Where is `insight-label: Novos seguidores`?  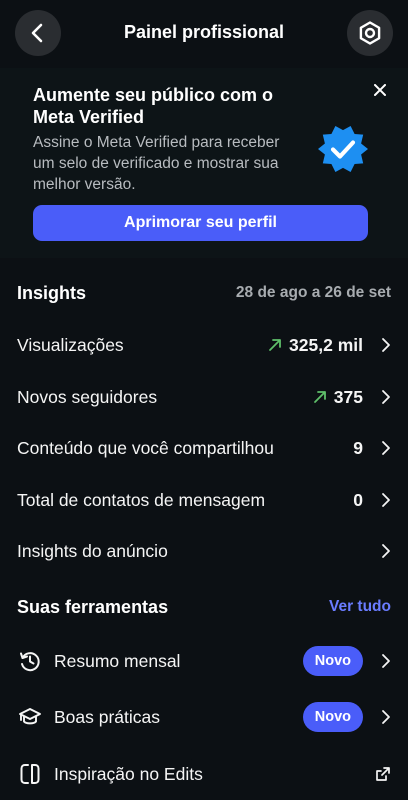
insight-label: Novos seguidores is located at coordinates (87, 396).